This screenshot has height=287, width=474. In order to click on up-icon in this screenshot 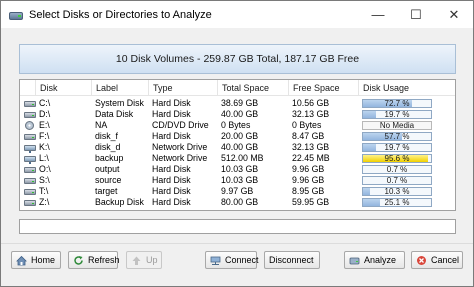, I will do `click(136, 260)`.